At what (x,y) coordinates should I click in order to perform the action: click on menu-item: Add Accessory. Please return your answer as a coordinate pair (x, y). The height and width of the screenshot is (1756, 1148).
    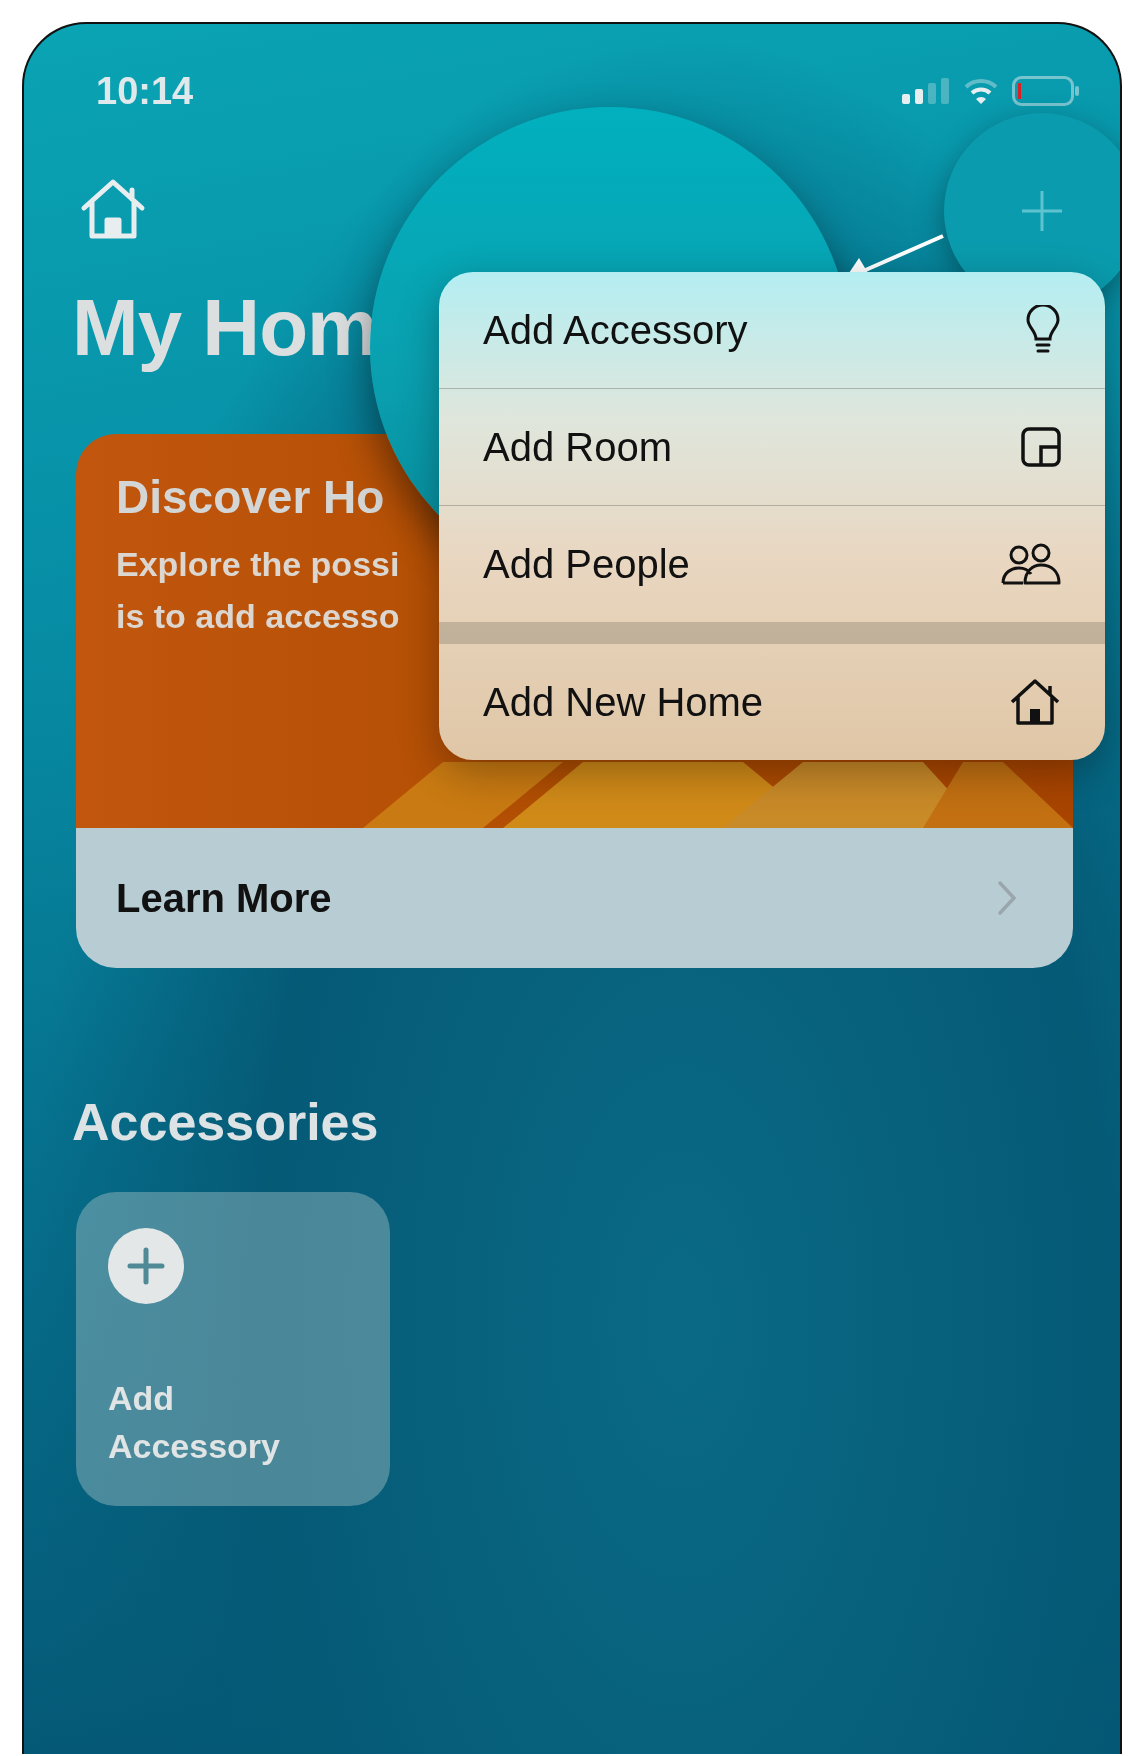
    Looking at the image, I should click on (772, 330).